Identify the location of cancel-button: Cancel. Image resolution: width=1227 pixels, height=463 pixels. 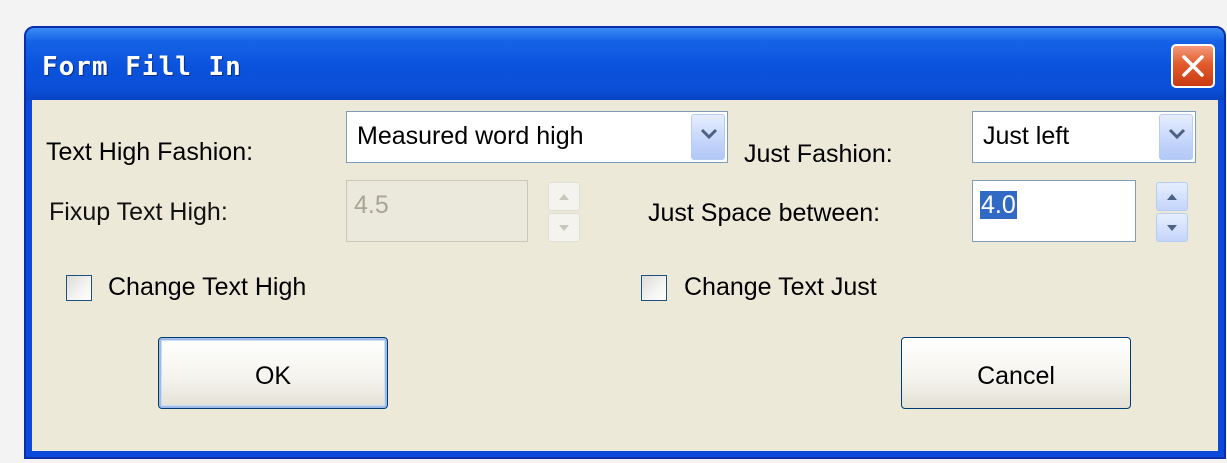
(1016, 373).